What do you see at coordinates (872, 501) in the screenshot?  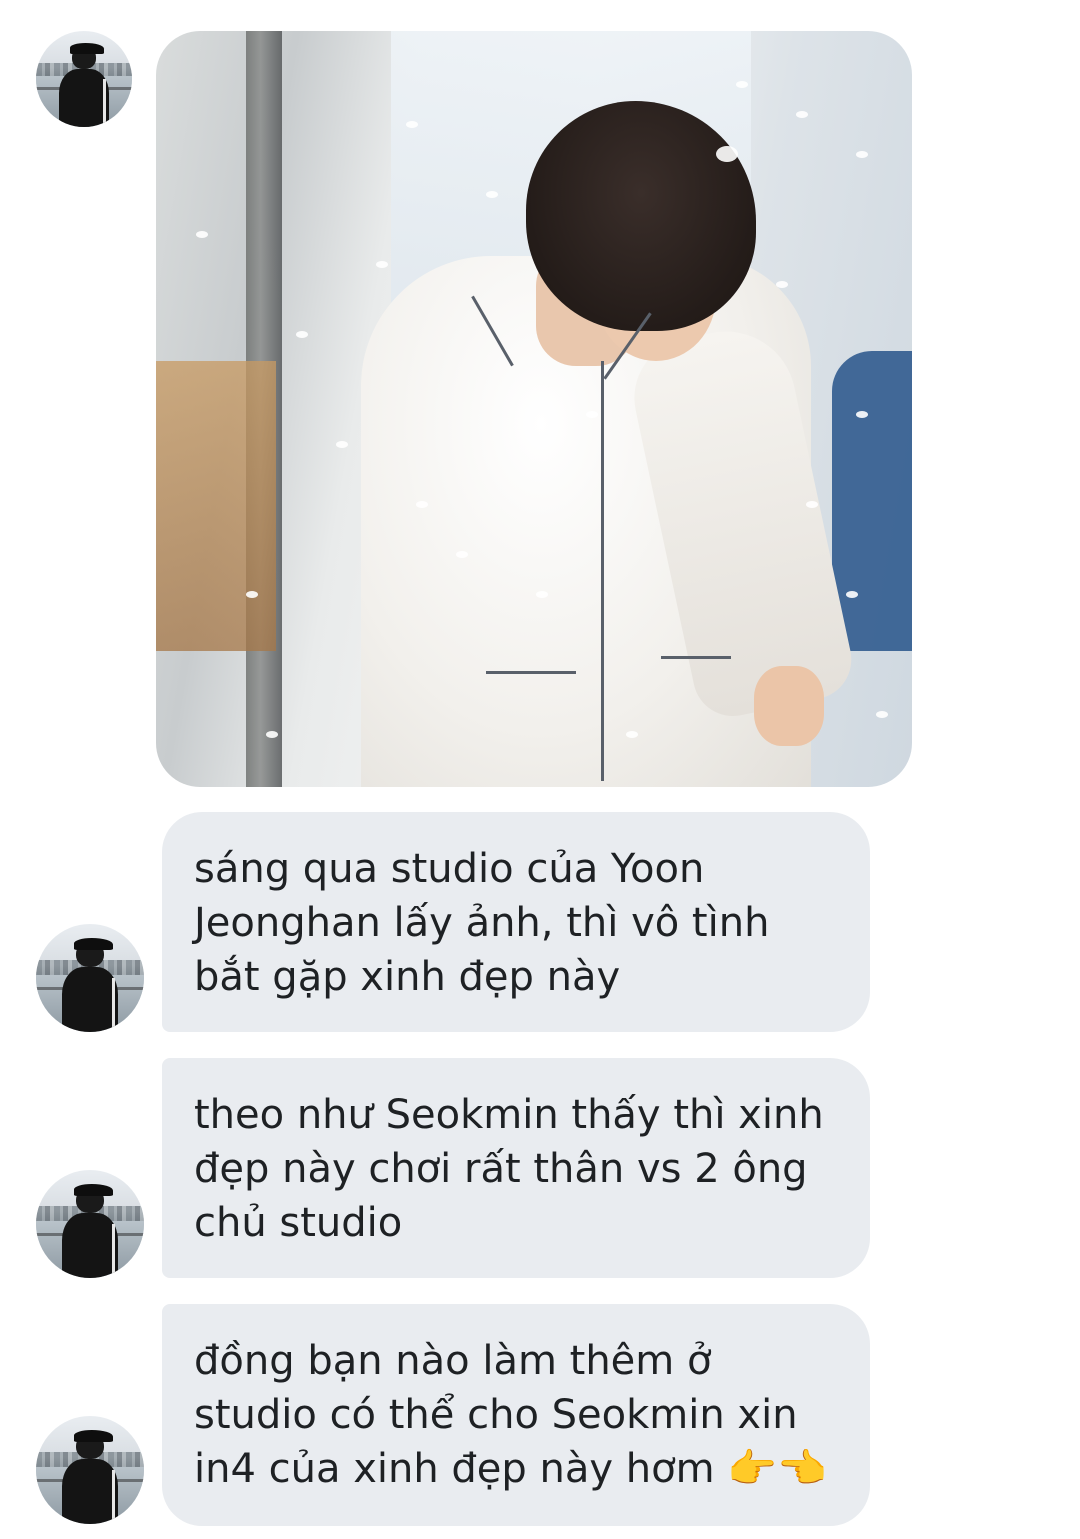 I see `photo-bg-blue` at bounding box center [872, 501].